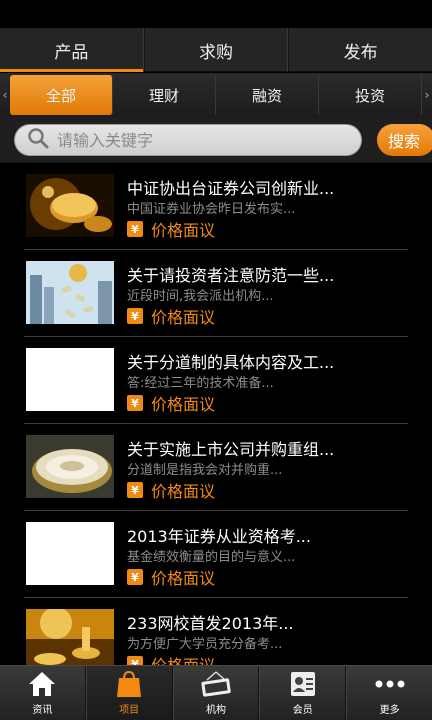 This screenshot has height=720, width=432. Describe the element at coordinates (216, 14) in the screenshot. I see `status-bar` at that location.